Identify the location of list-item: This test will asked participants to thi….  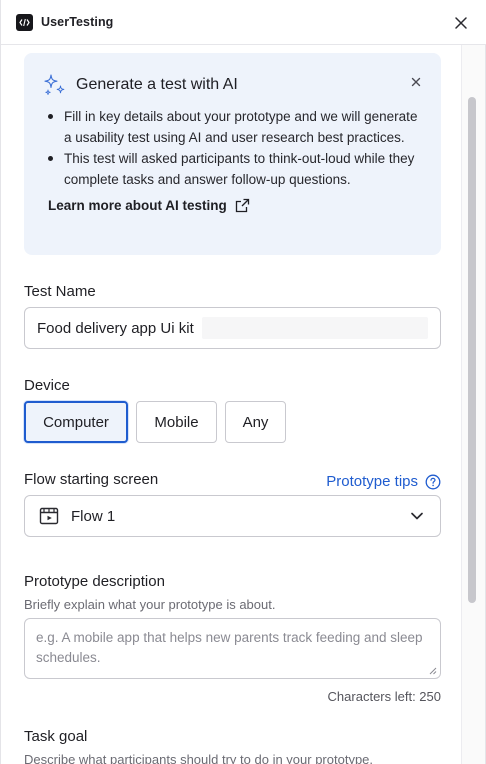
(232, 169).